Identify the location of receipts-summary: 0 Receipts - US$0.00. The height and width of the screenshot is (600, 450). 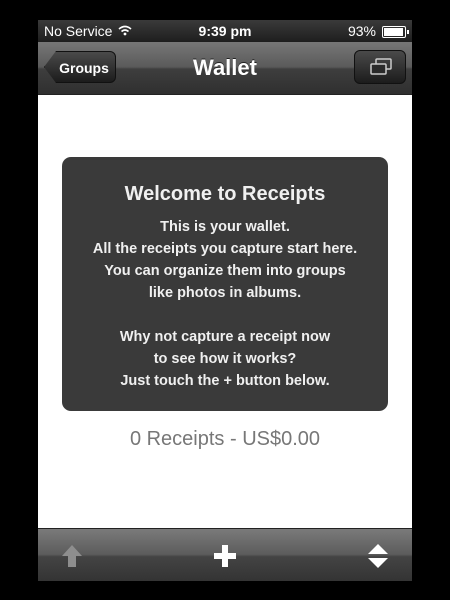
(225, 439).